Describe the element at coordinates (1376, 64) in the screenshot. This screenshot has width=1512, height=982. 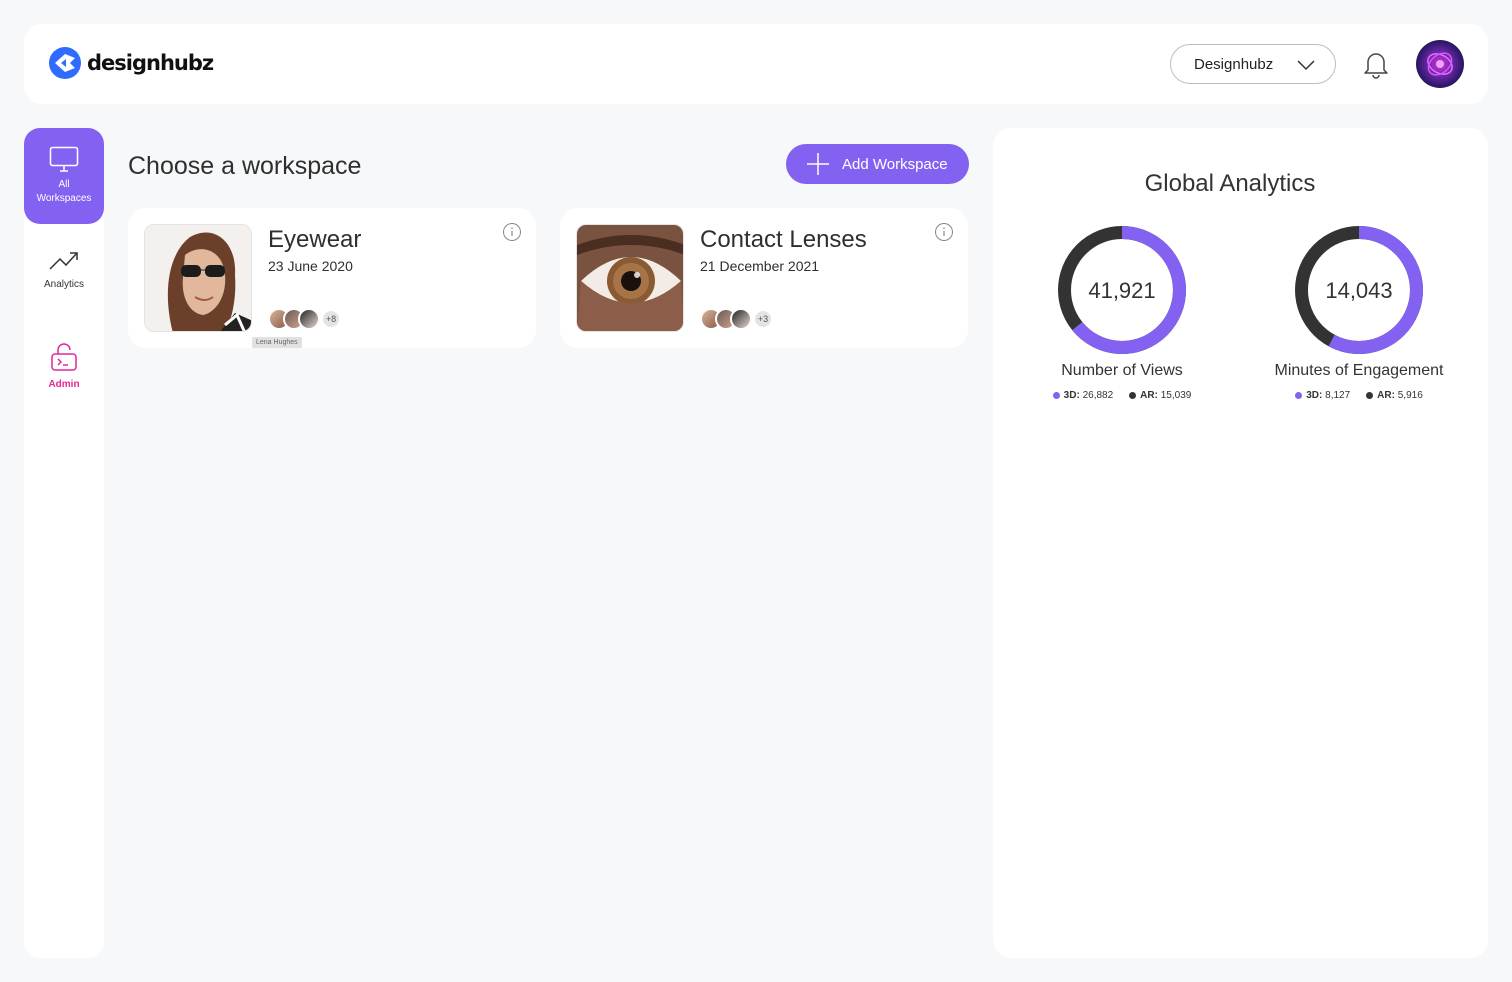
I see `bell-icon` at that location.